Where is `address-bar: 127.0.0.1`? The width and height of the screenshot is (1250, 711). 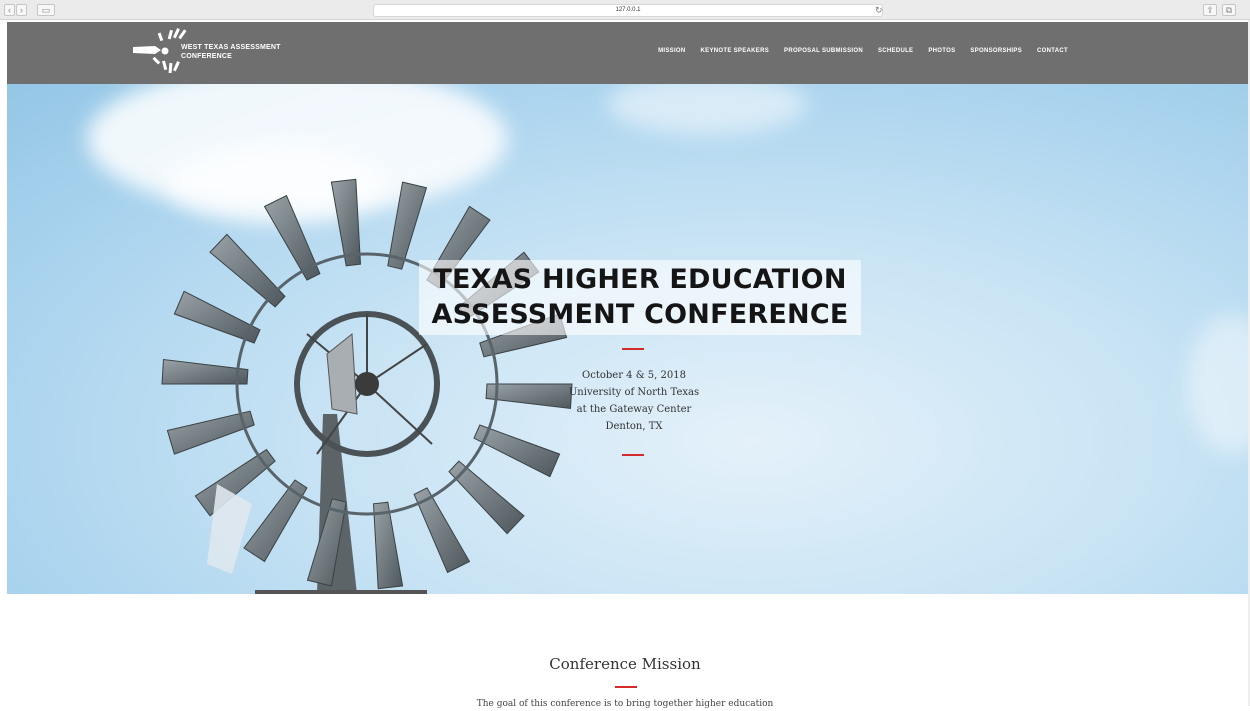 address-bar: 127.0.0.1 is located at coordinates (628, 10).